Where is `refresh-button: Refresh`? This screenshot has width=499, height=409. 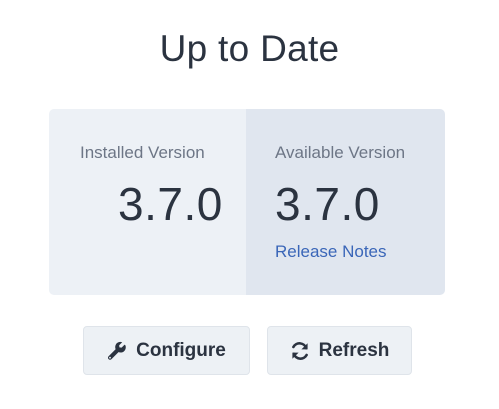
refresh-button: Refresh is located at coordinates (339, 350).